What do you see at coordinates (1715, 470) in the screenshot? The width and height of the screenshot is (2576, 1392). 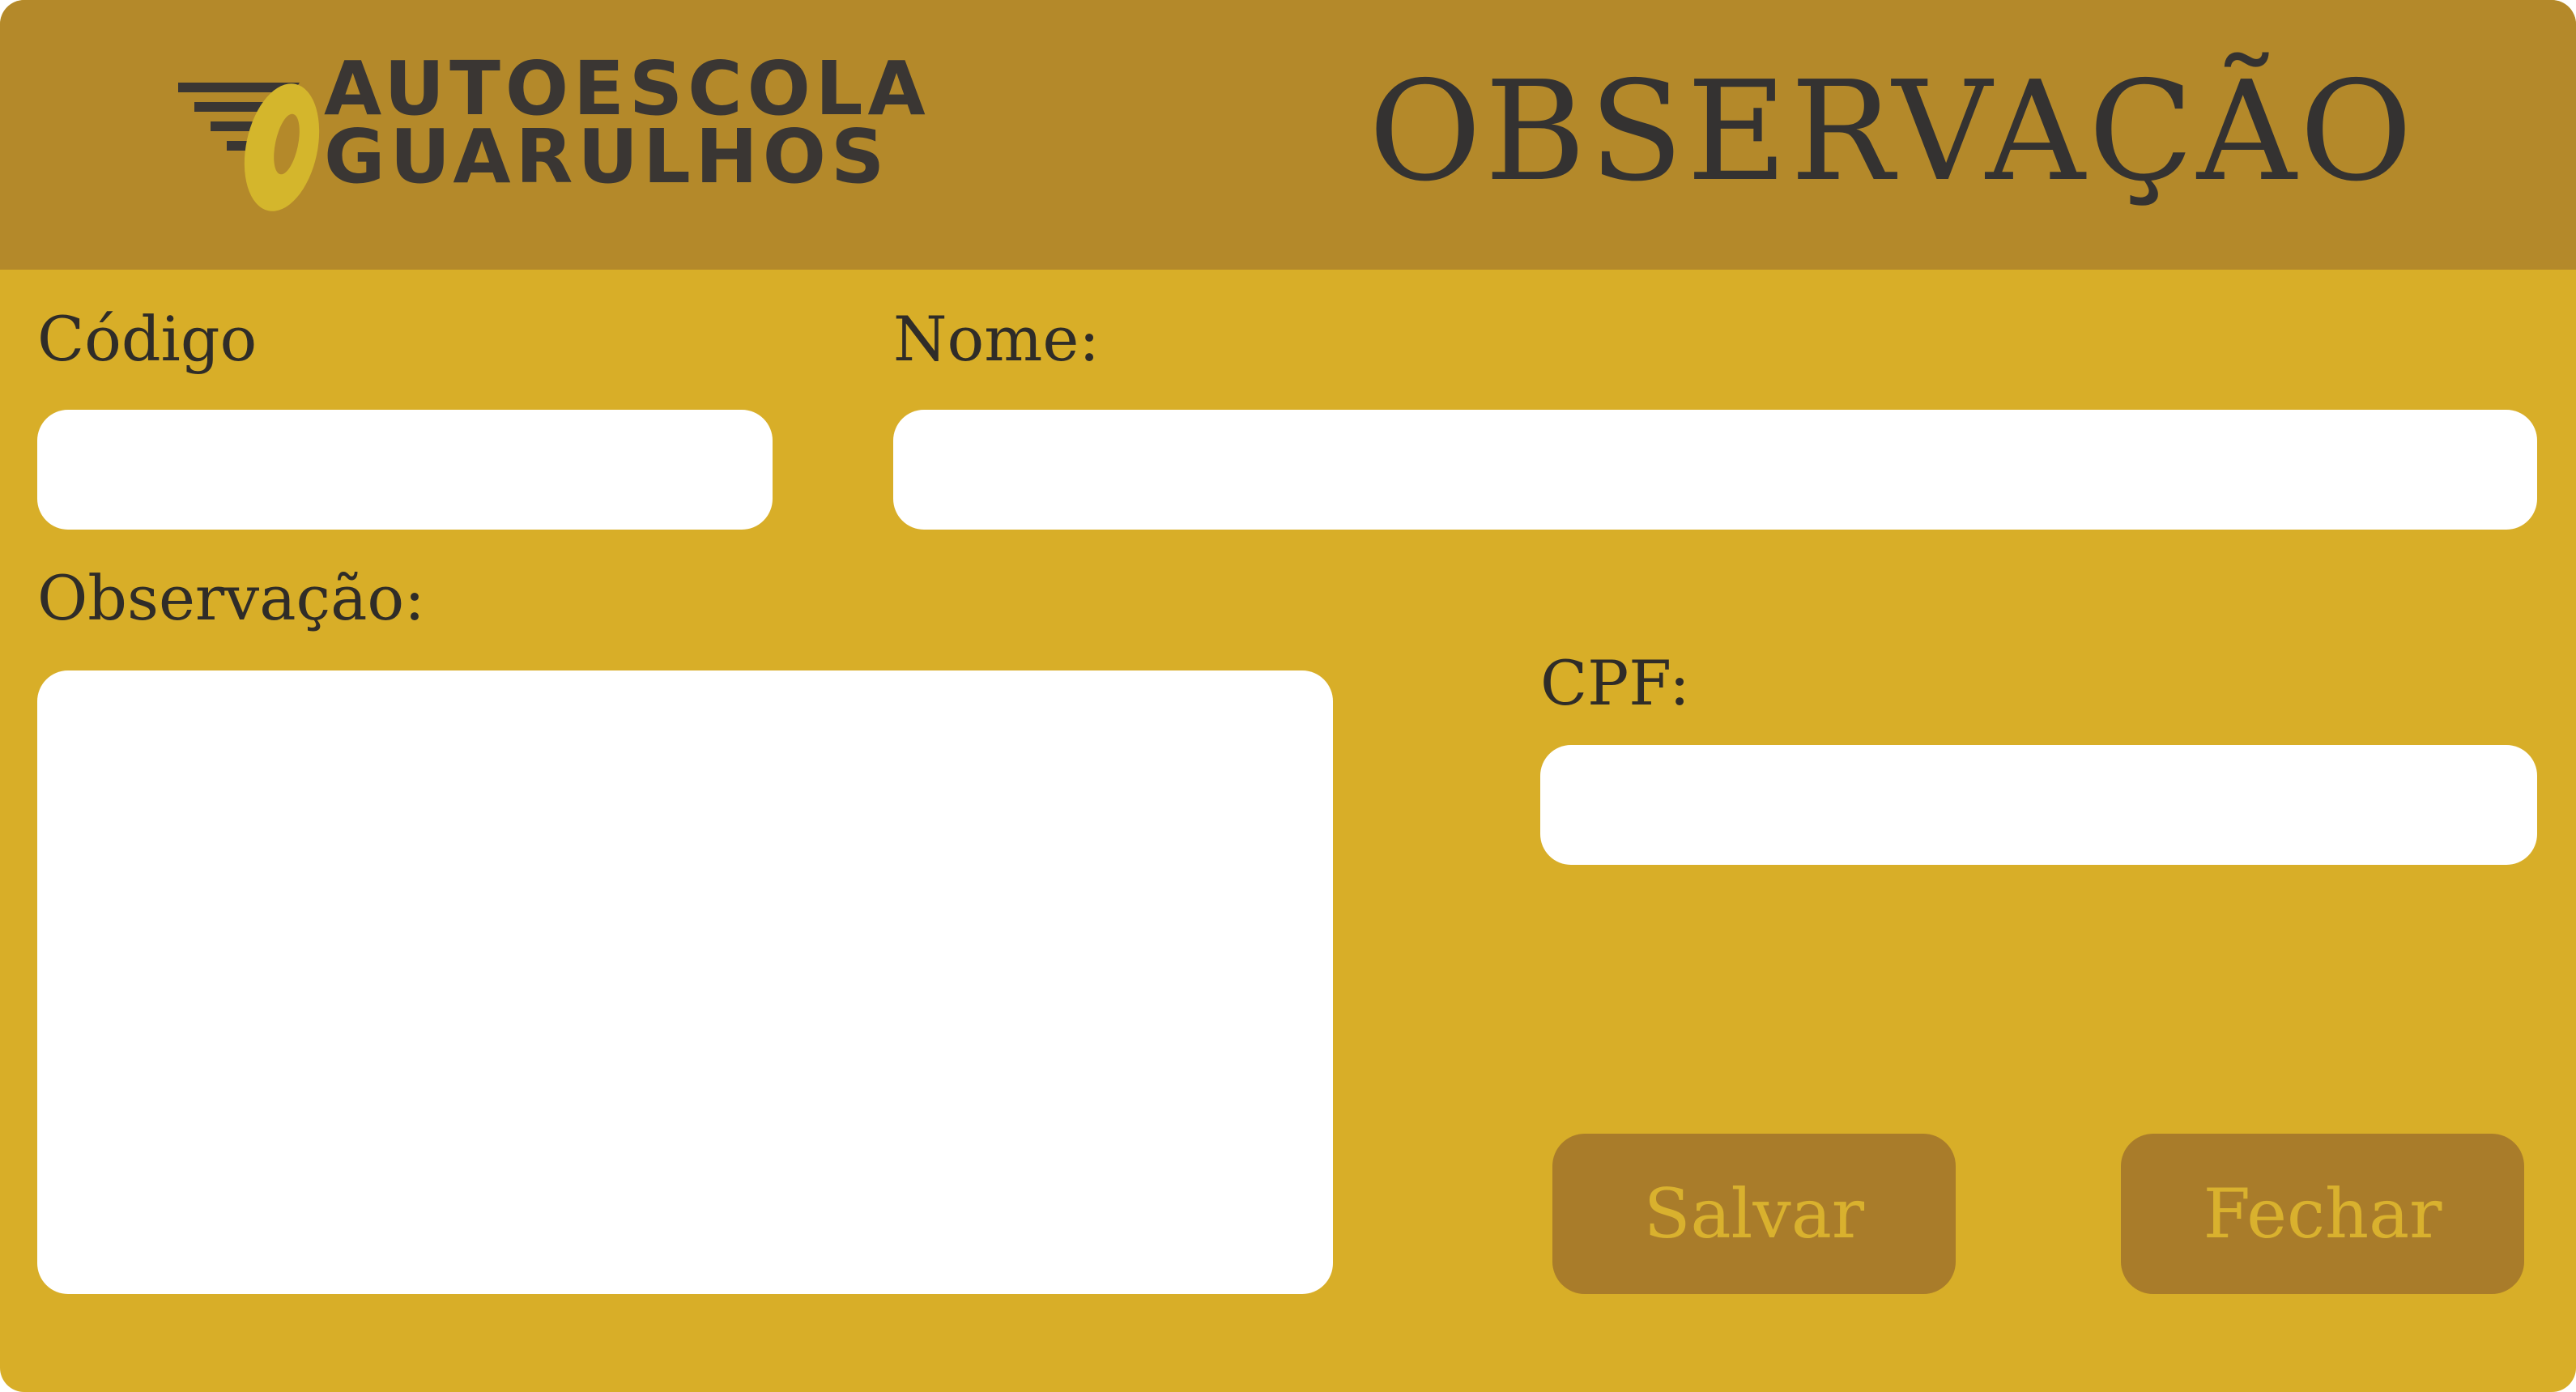 I see `nome-field` at bounding box center [1715, 470].